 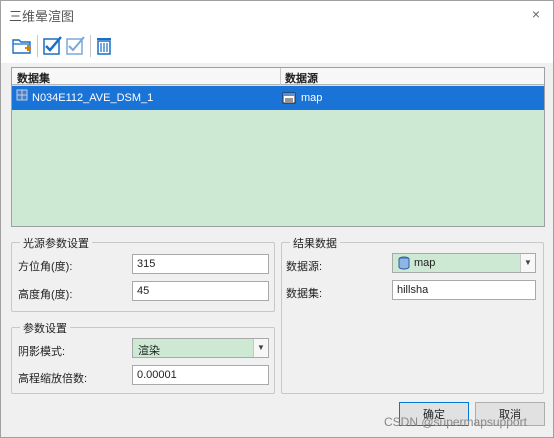 What do you see at coordinates (304, 267) in the screenshot?
I see `result-datasource-label: 数据源:` at bounding box center [304, 267].